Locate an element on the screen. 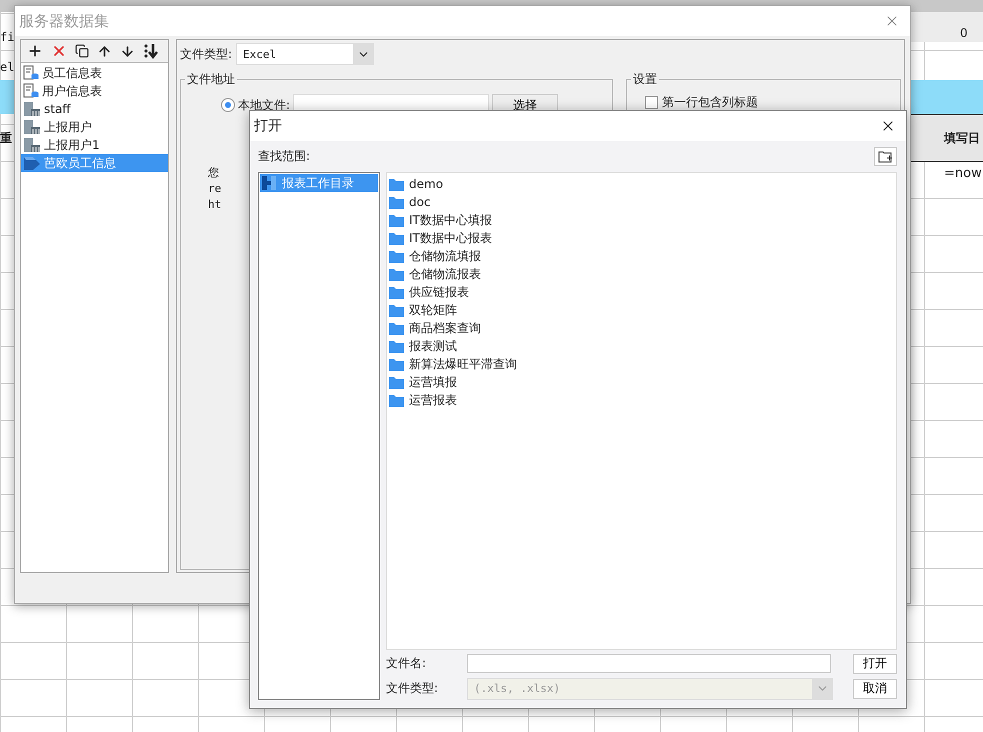 The image size is (983, 732). hint-text: re is located at coordinates (215, 189).